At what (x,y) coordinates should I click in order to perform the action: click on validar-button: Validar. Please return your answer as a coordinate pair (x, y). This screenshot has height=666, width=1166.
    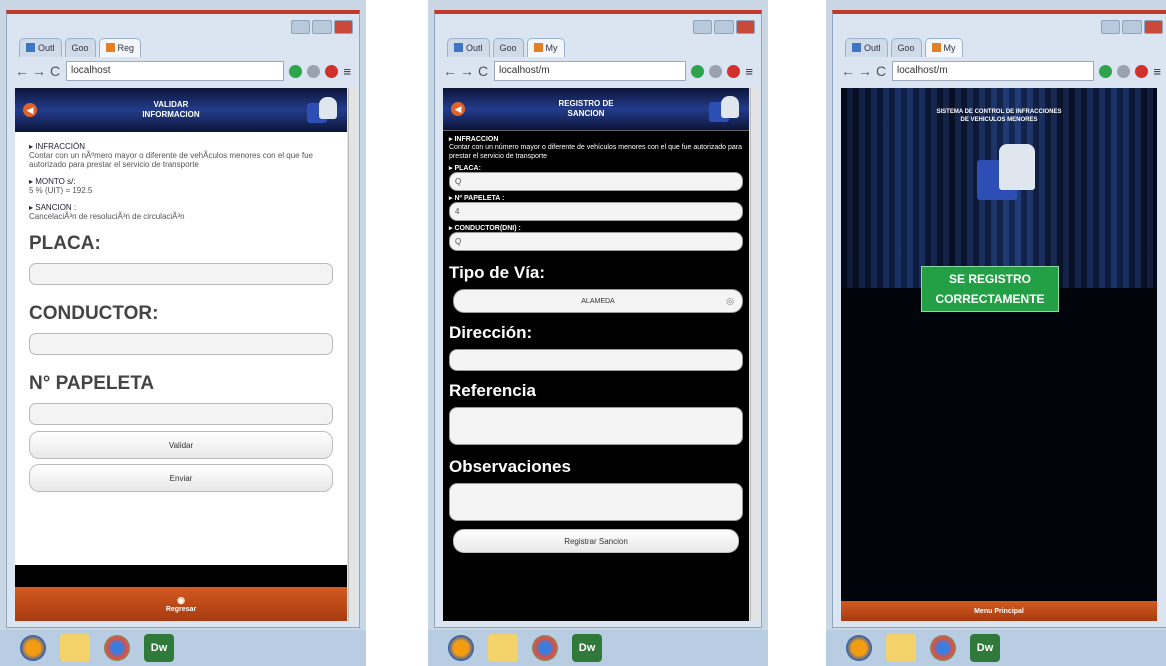
    Looking at the image, I should click on (181, 445).